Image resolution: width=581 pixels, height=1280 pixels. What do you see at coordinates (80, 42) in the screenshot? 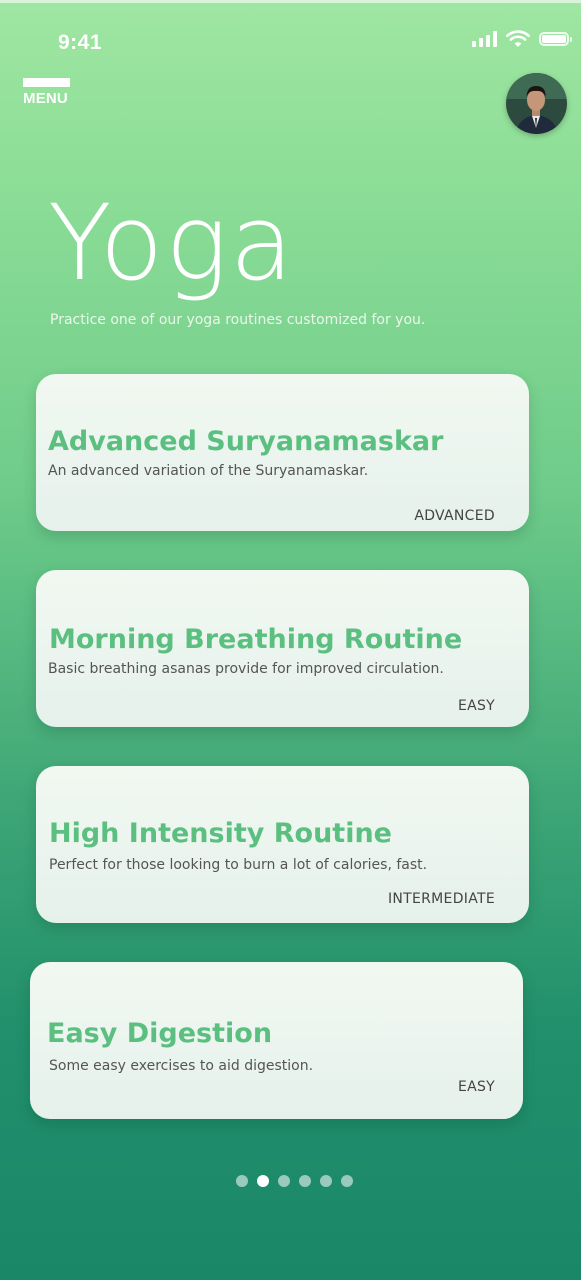
I see `status-time: 9:41` at bounding box center [80, 42].